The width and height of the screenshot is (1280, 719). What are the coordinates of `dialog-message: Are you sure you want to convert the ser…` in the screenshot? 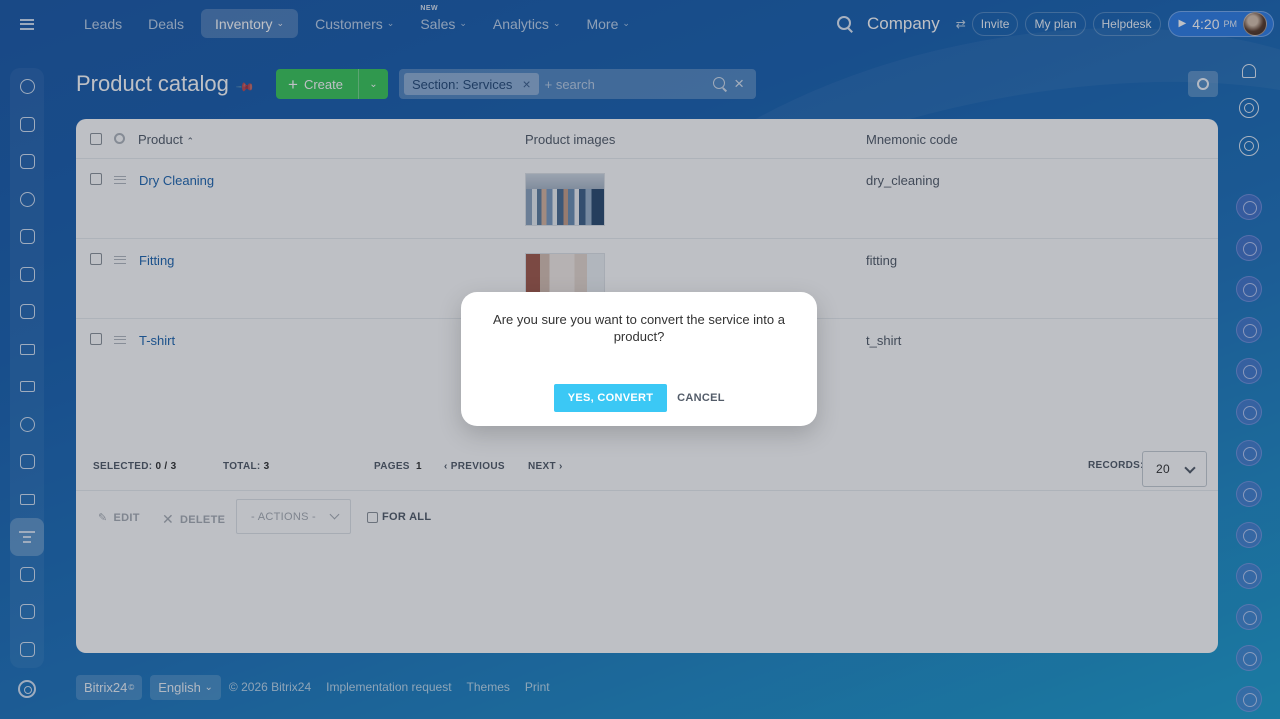 It's located at (639, 328).